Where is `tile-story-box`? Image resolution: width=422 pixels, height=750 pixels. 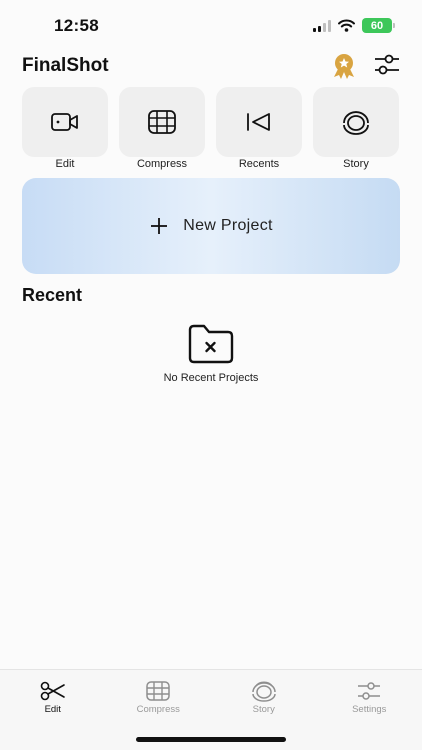
tile-story-box is located at coordinates (356, 122).